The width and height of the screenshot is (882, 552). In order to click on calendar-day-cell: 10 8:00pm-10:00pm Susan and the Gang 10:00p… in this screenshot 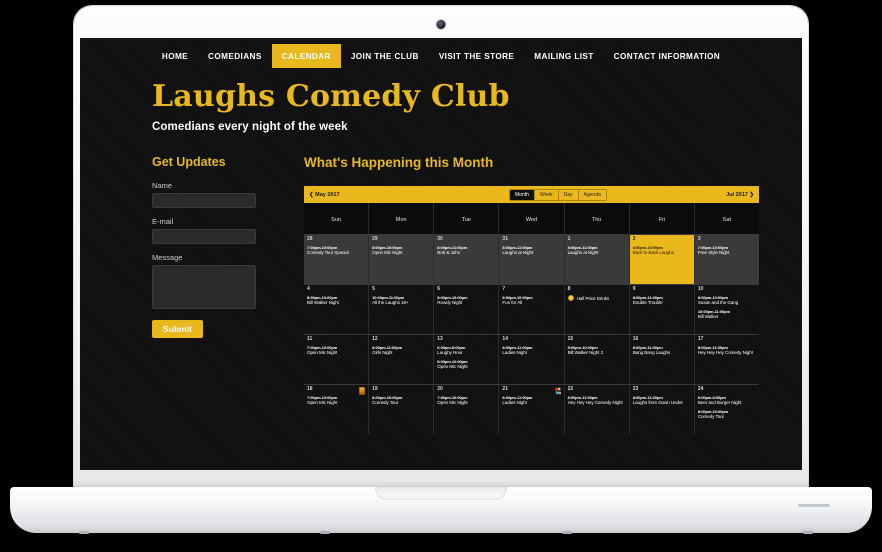, I will do `click(726, 309)`.